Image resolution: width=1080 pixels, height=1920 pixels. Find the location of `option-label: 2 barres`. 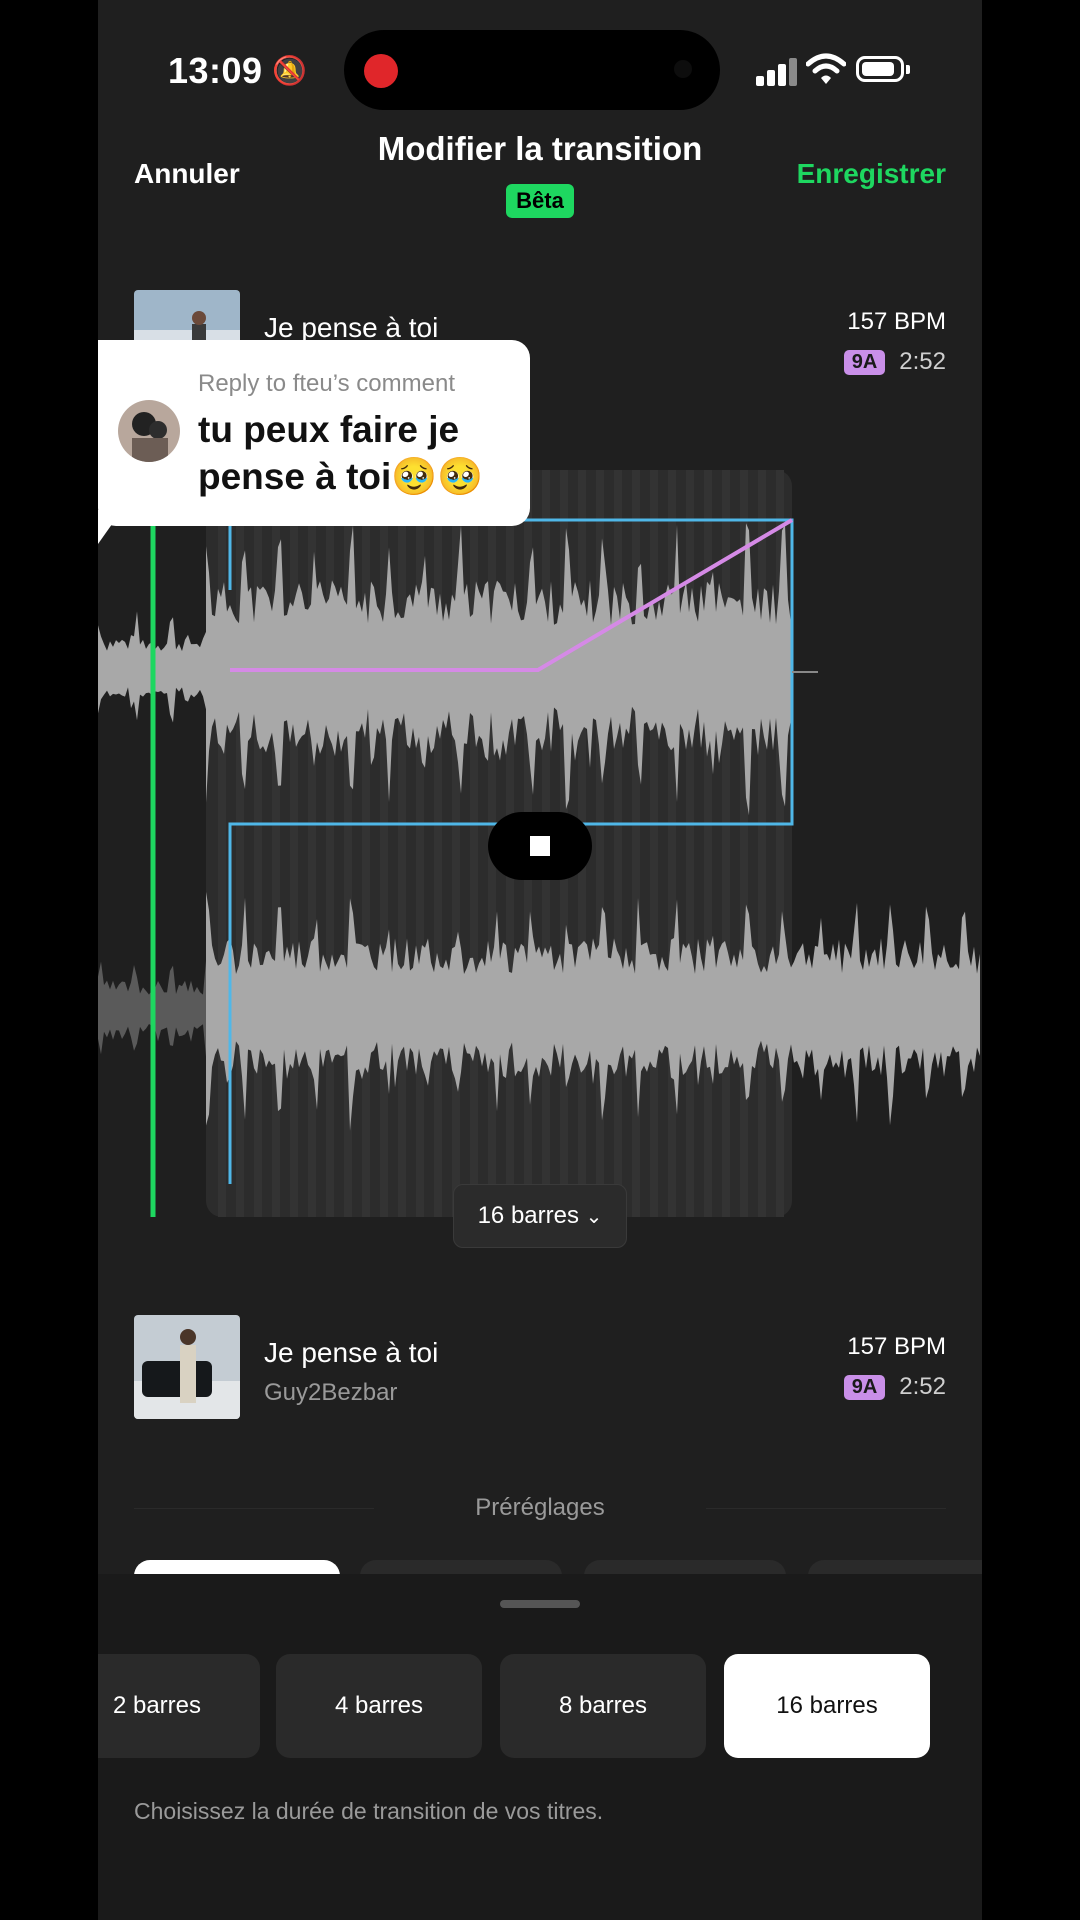

option-label: 2 barres is located at coordinates (157, 1705).